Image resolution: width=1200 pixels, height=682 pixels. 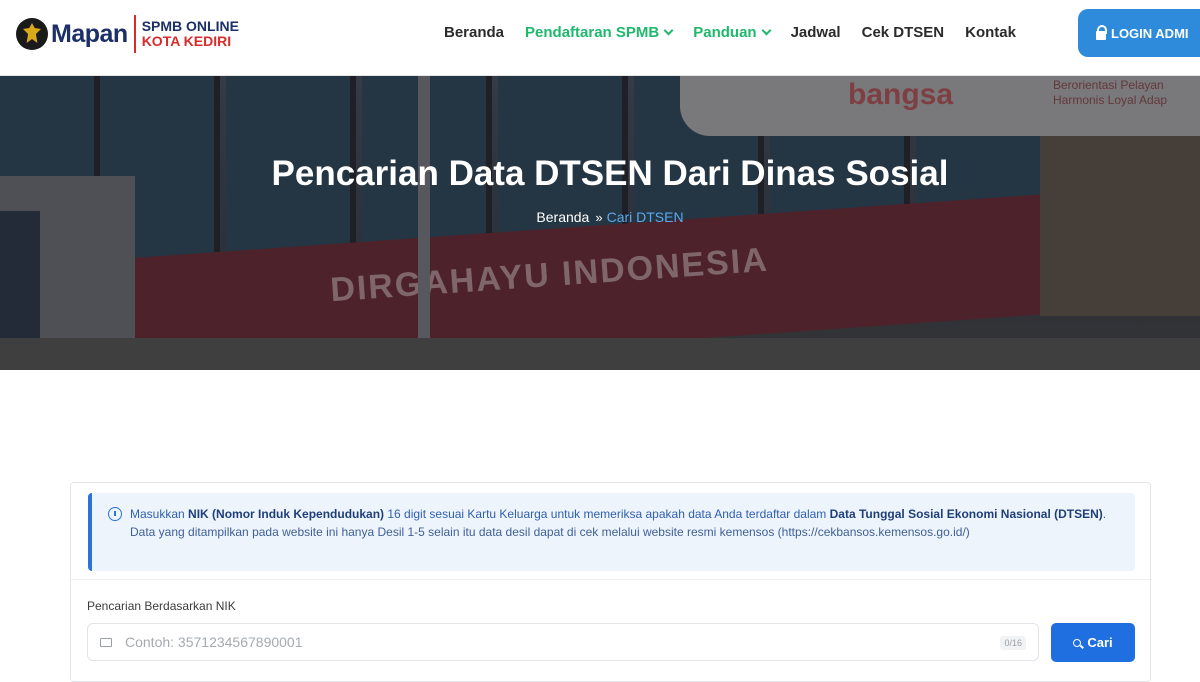 I want to click on nav-item-label: Kontak, so click(x=990, y=32).